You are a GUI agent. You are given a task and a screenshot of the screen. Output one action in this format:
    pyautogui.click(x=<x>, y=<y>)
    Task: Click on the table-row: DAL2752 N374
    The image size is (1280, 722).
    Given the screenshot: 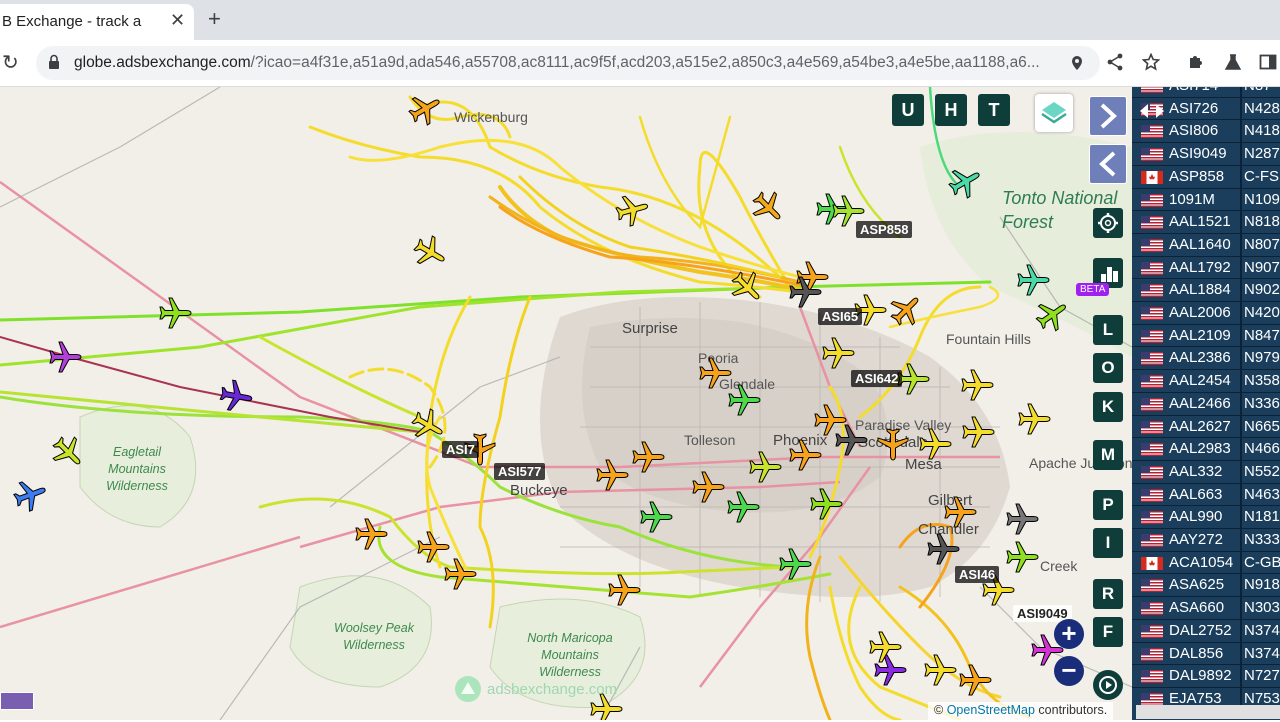 What is the action you would take?
    pyautogui.click(x=1206, y=630)
    